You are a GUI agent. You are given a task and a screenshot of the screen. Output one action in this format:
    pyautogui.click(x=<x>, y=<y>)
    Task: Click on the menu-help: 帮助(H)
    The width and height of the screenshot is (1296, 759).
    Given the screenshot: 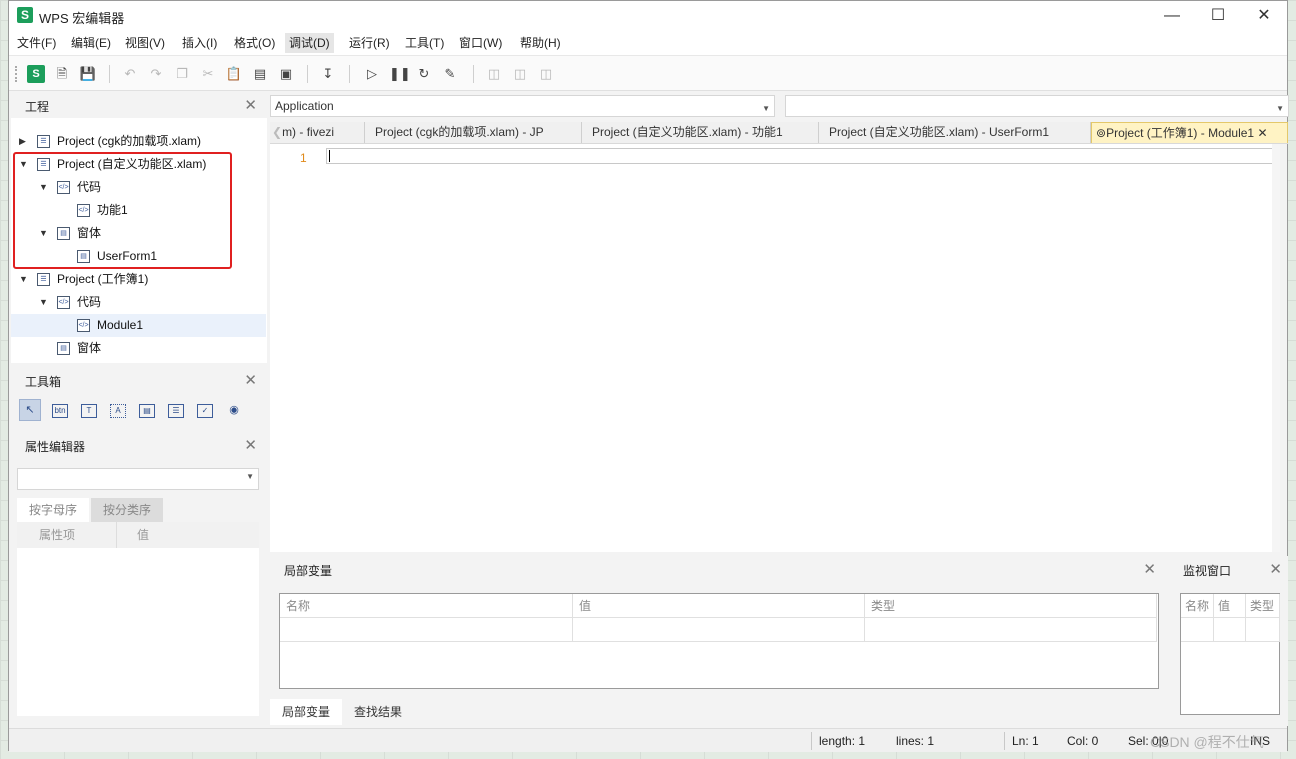 What is the action you would take?
    pyautogui.click(x=540, y=43)
    